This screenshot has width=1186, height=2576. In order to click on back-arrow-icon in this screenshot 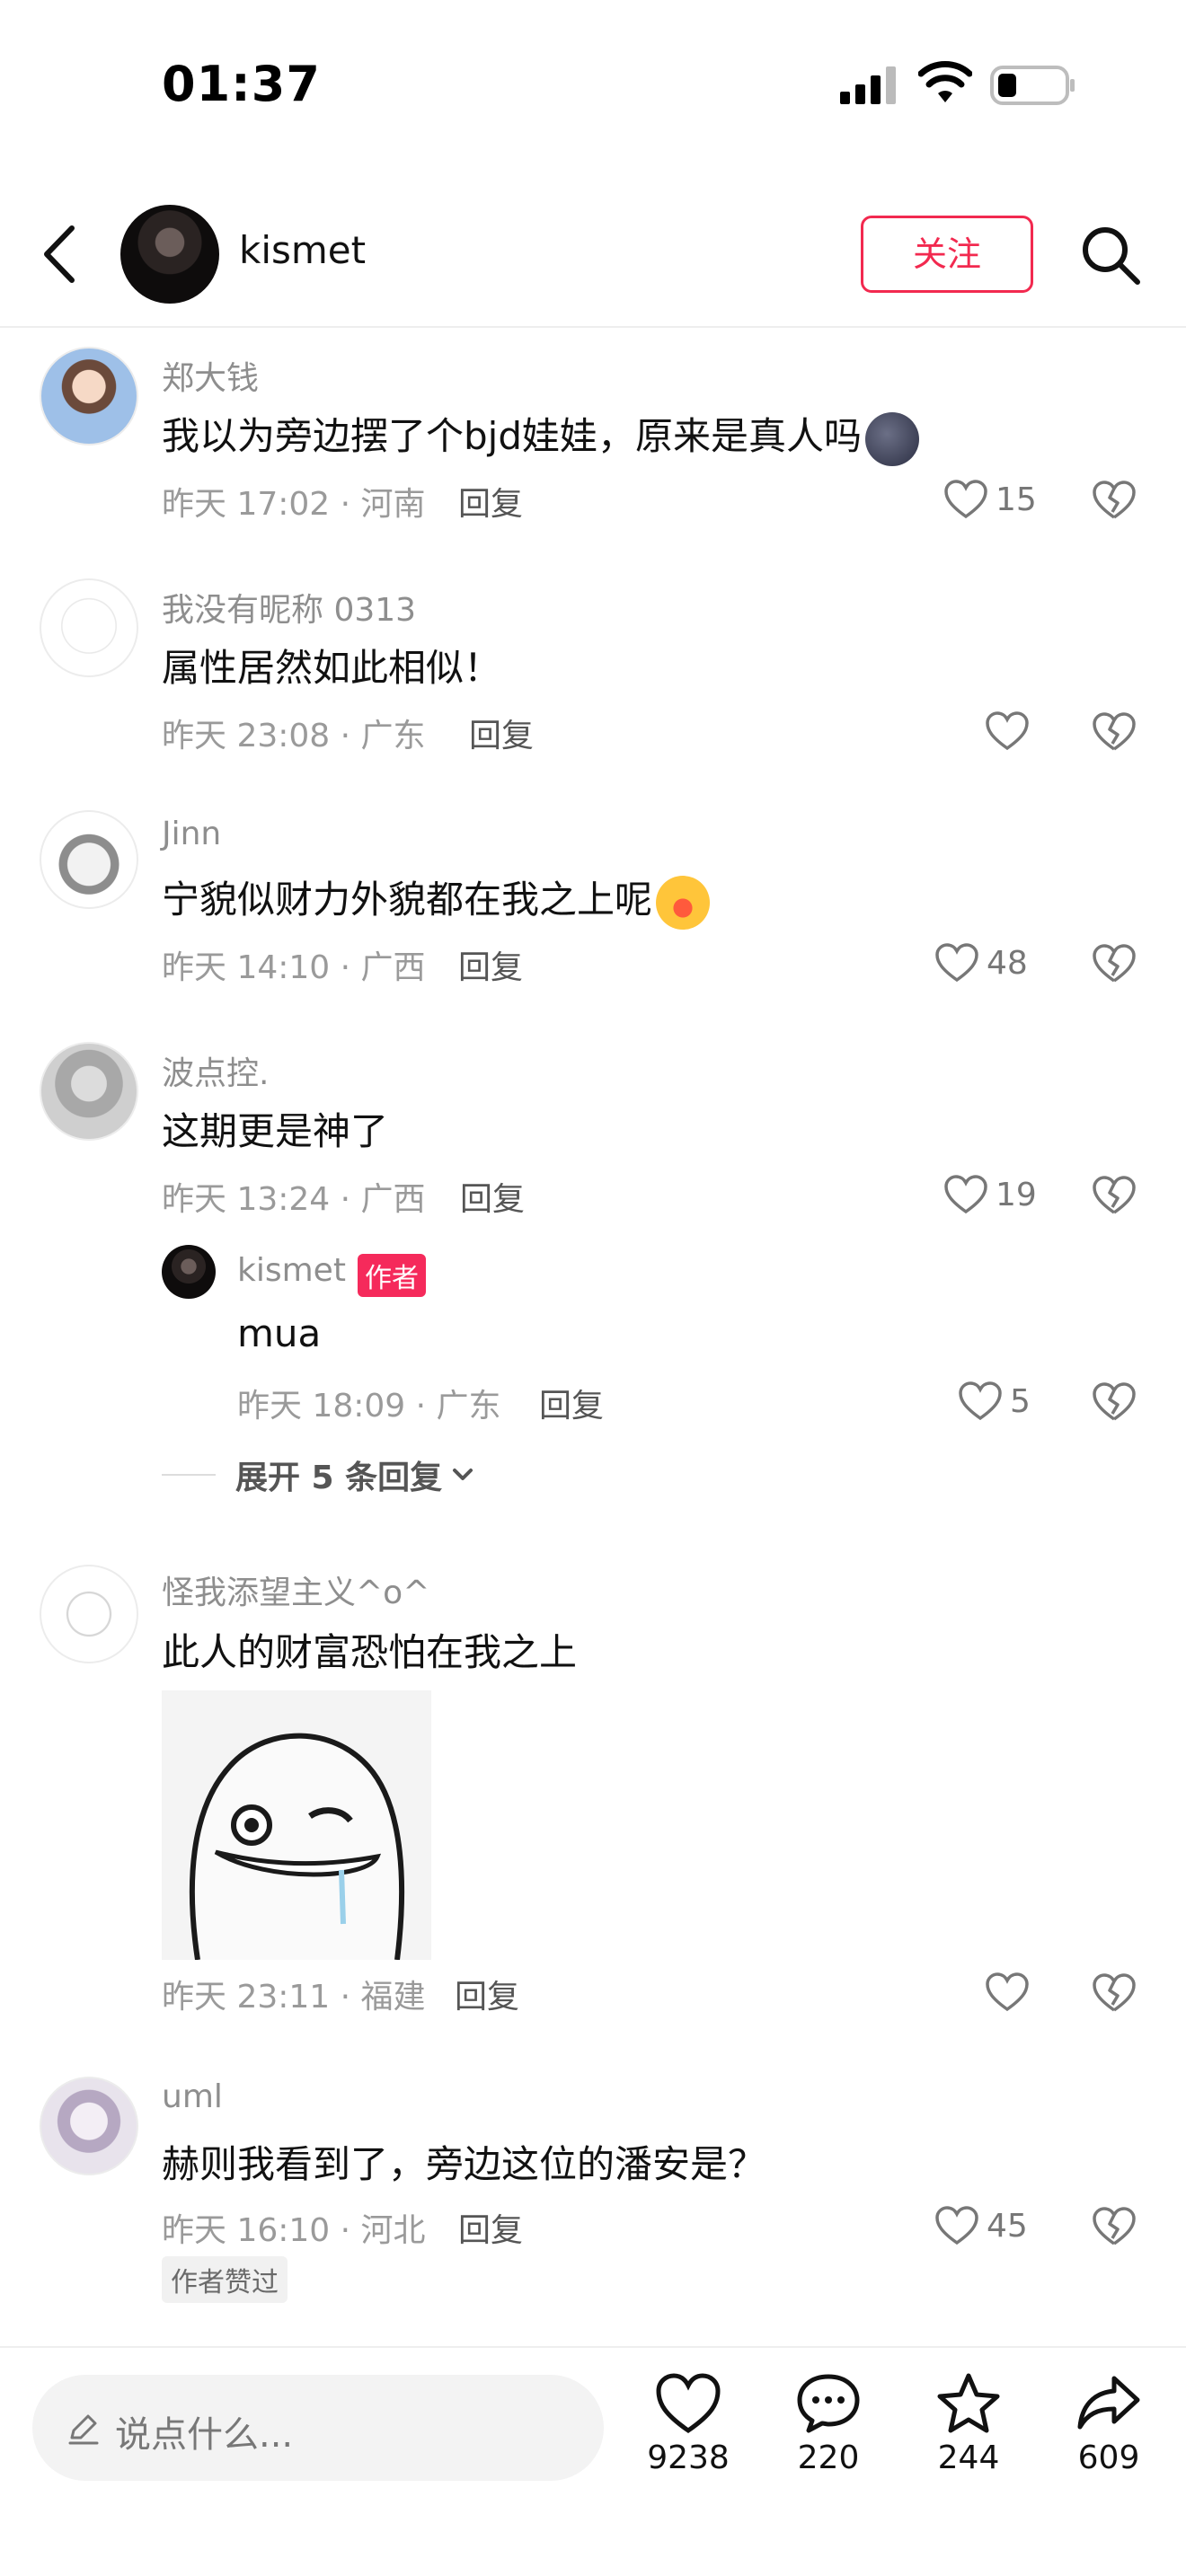, I will do `click(60, 254)`.